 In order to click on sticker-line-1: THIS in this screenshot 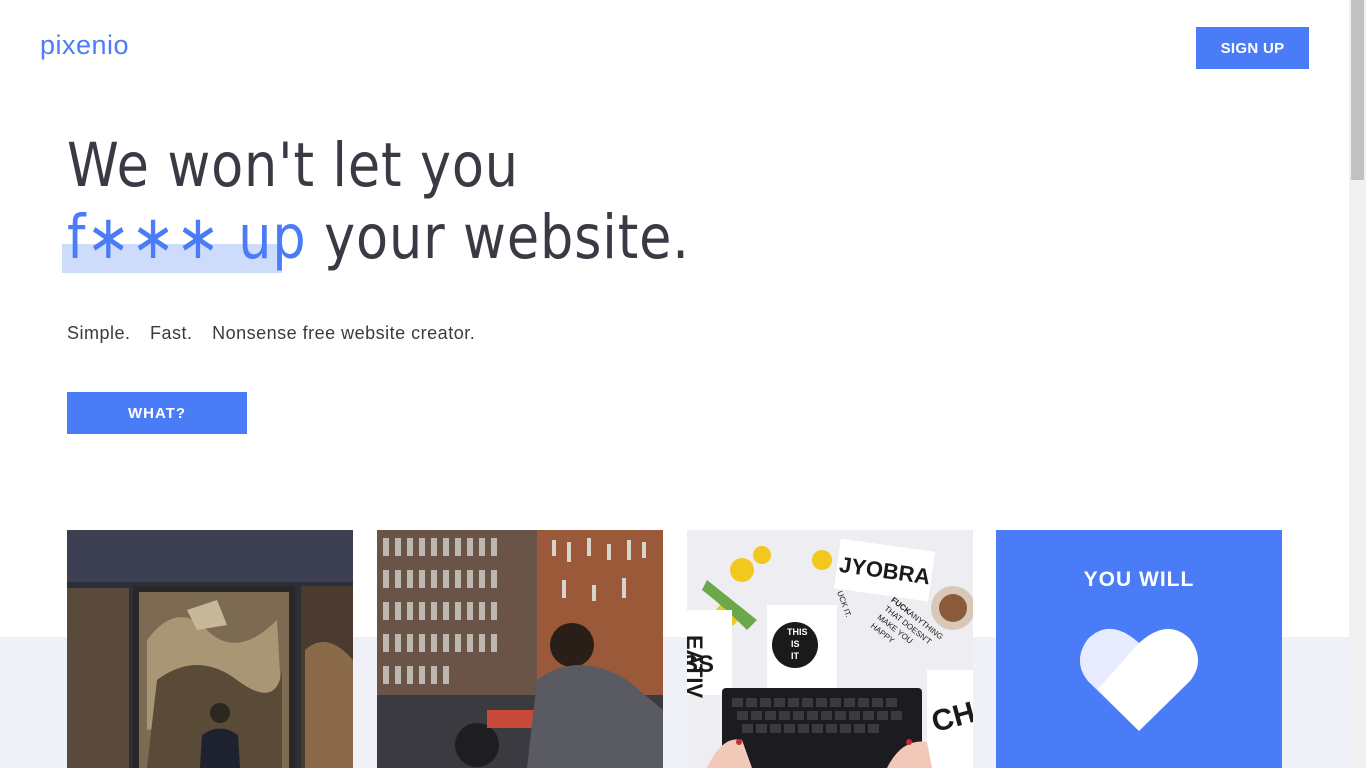, I will do `click(797, 632)`.